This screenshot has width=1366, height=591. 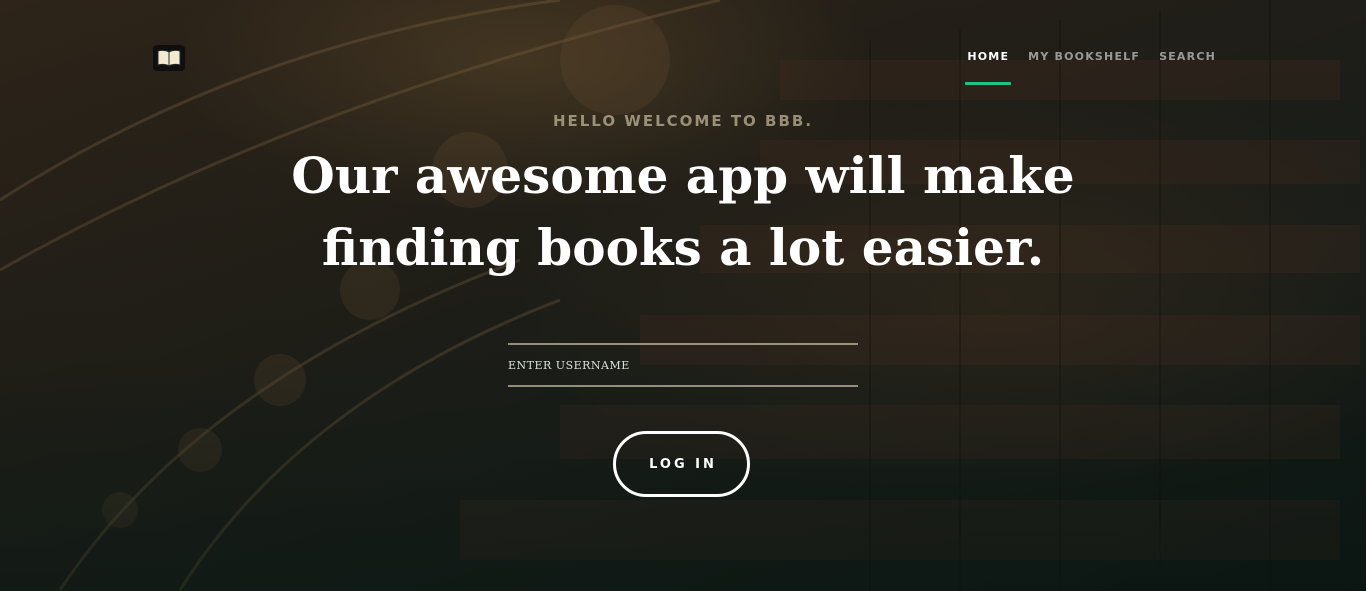 What do you see at coordinates (681, 464) in the screenshot?
I see `login-button: LOG IN` at bounding box center [681, 464].